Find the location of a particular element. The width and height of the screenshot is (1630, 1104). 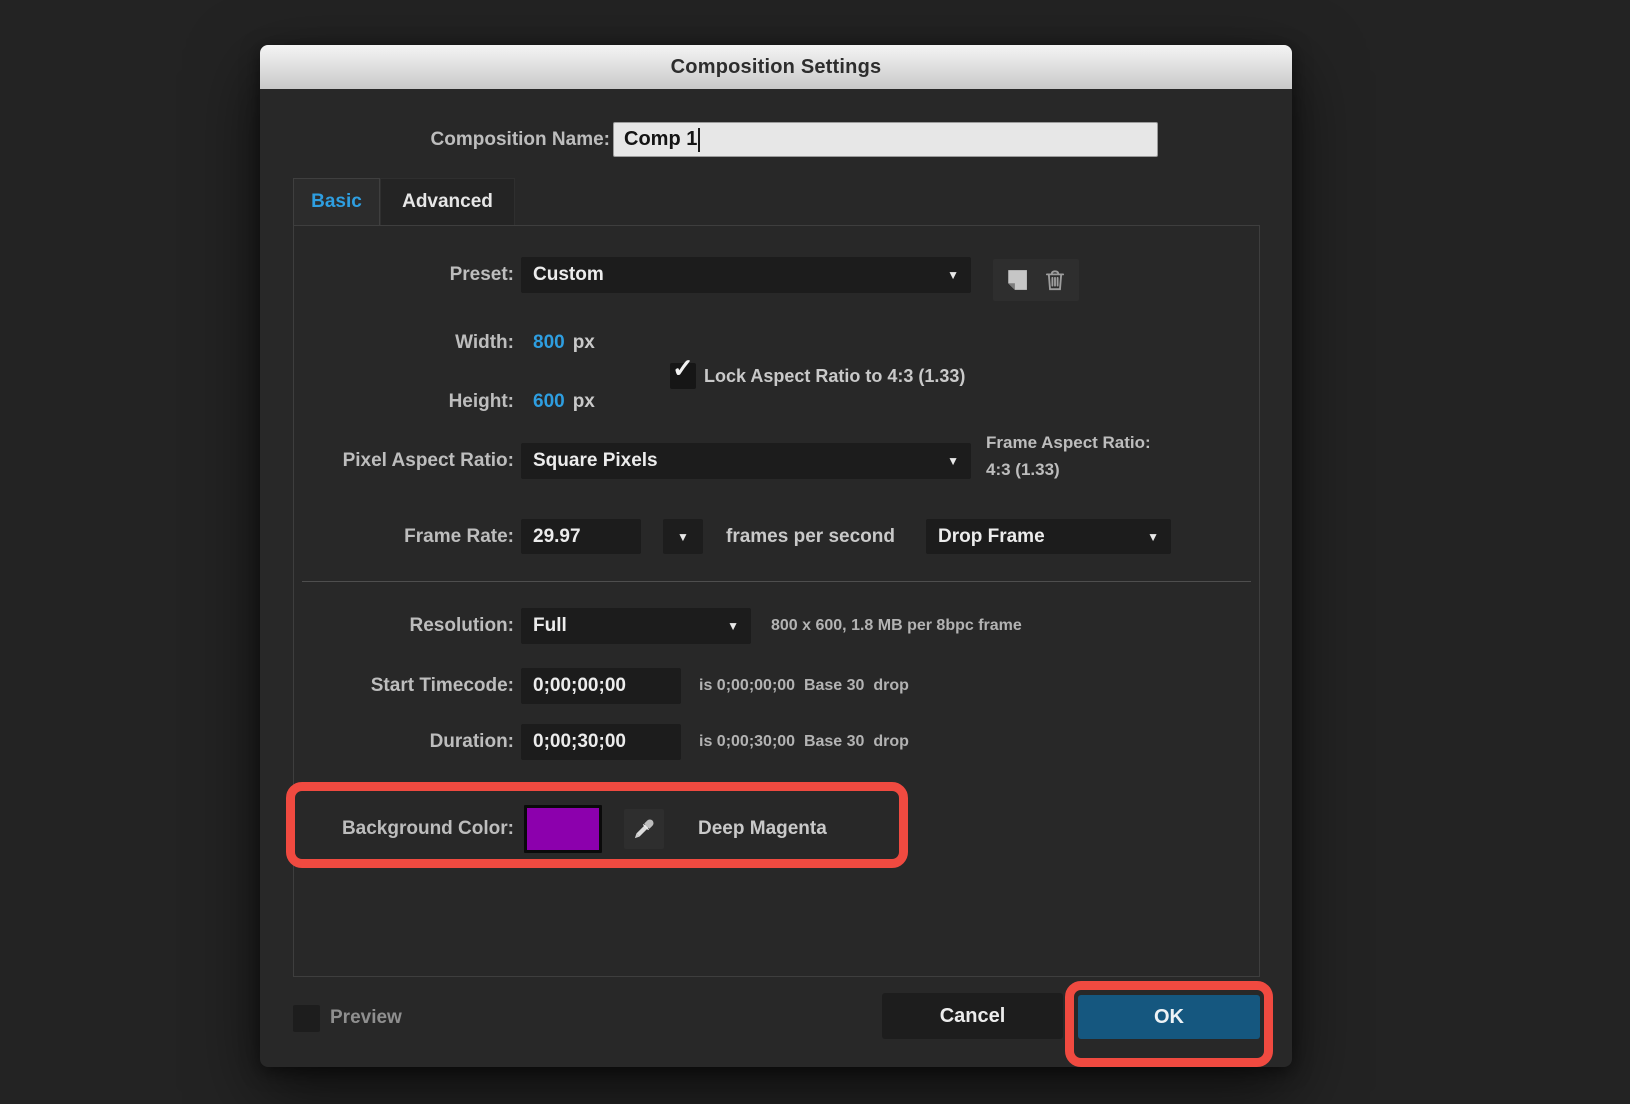

start-timecode-label: Start Timecode: is located at coordinates (442, 685).